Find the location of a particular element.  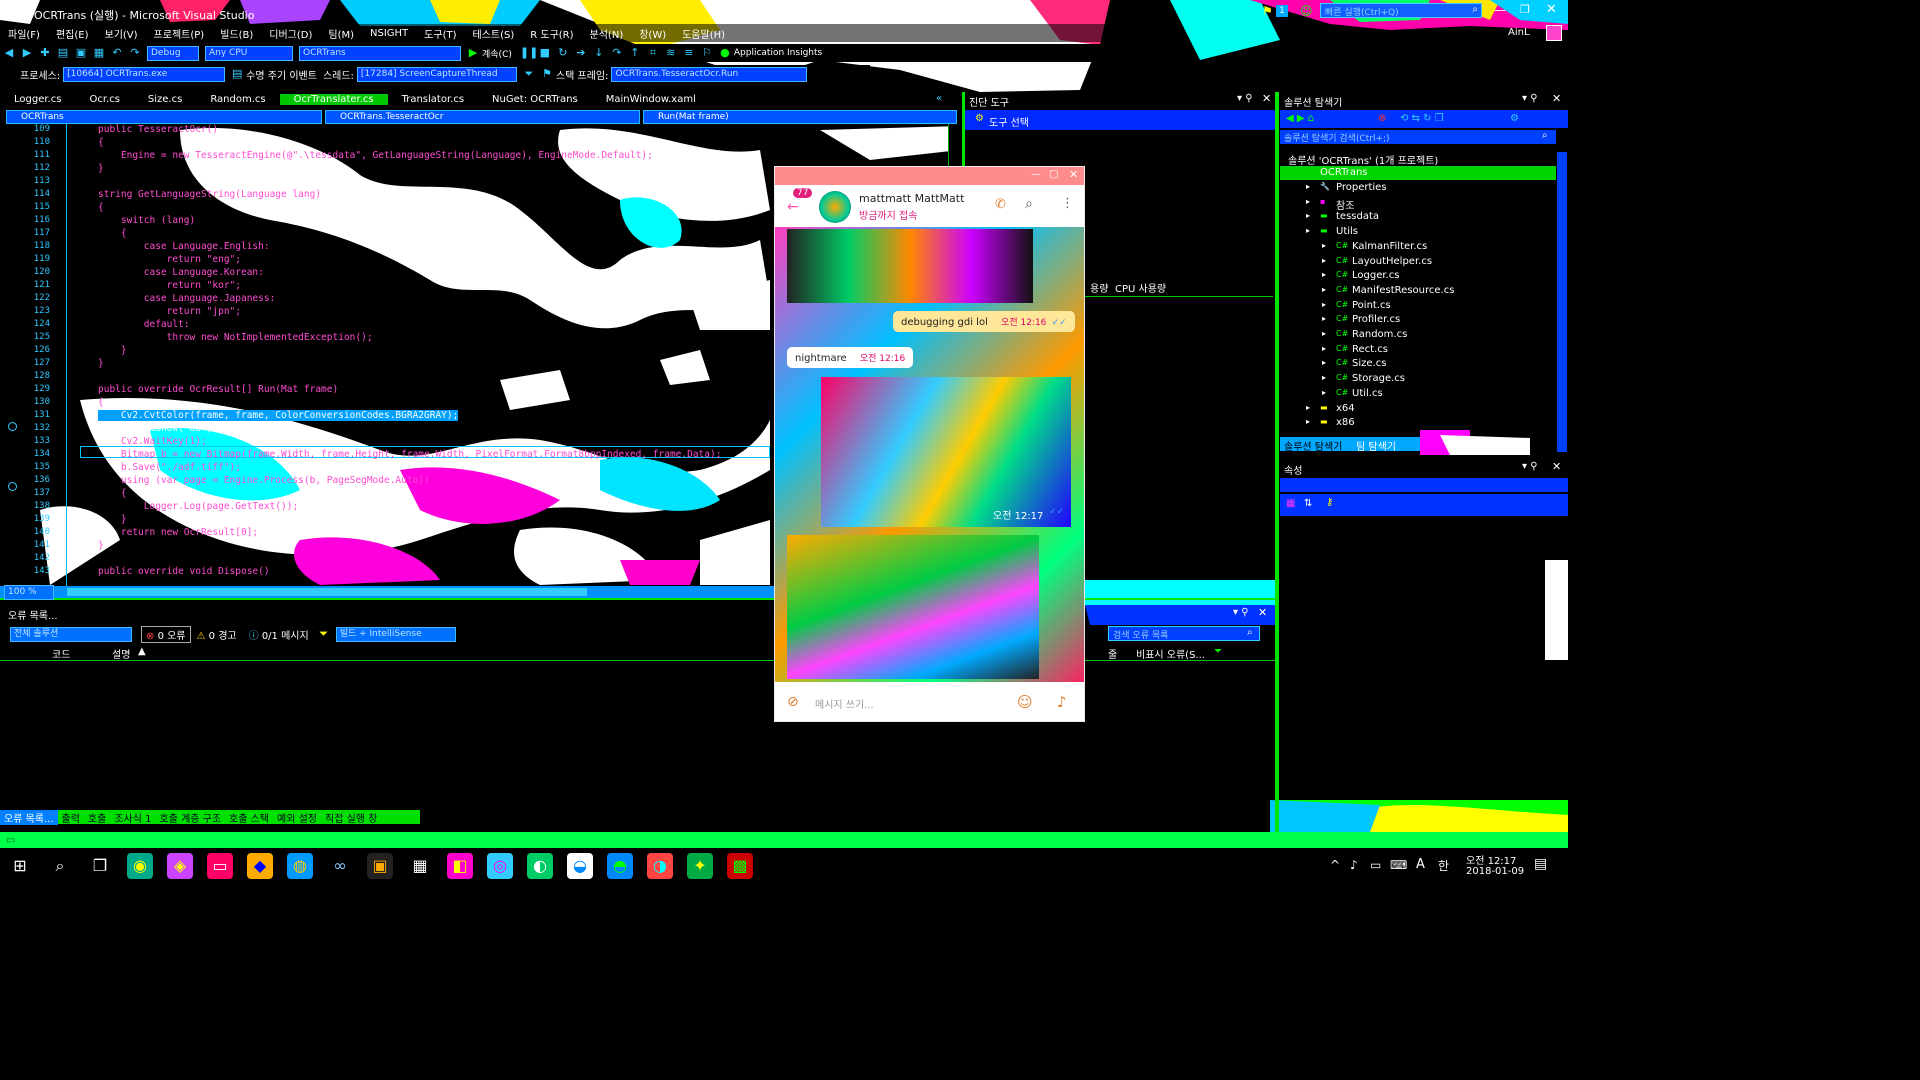

app-icon: ◧ is located at coordinates (460, 866).